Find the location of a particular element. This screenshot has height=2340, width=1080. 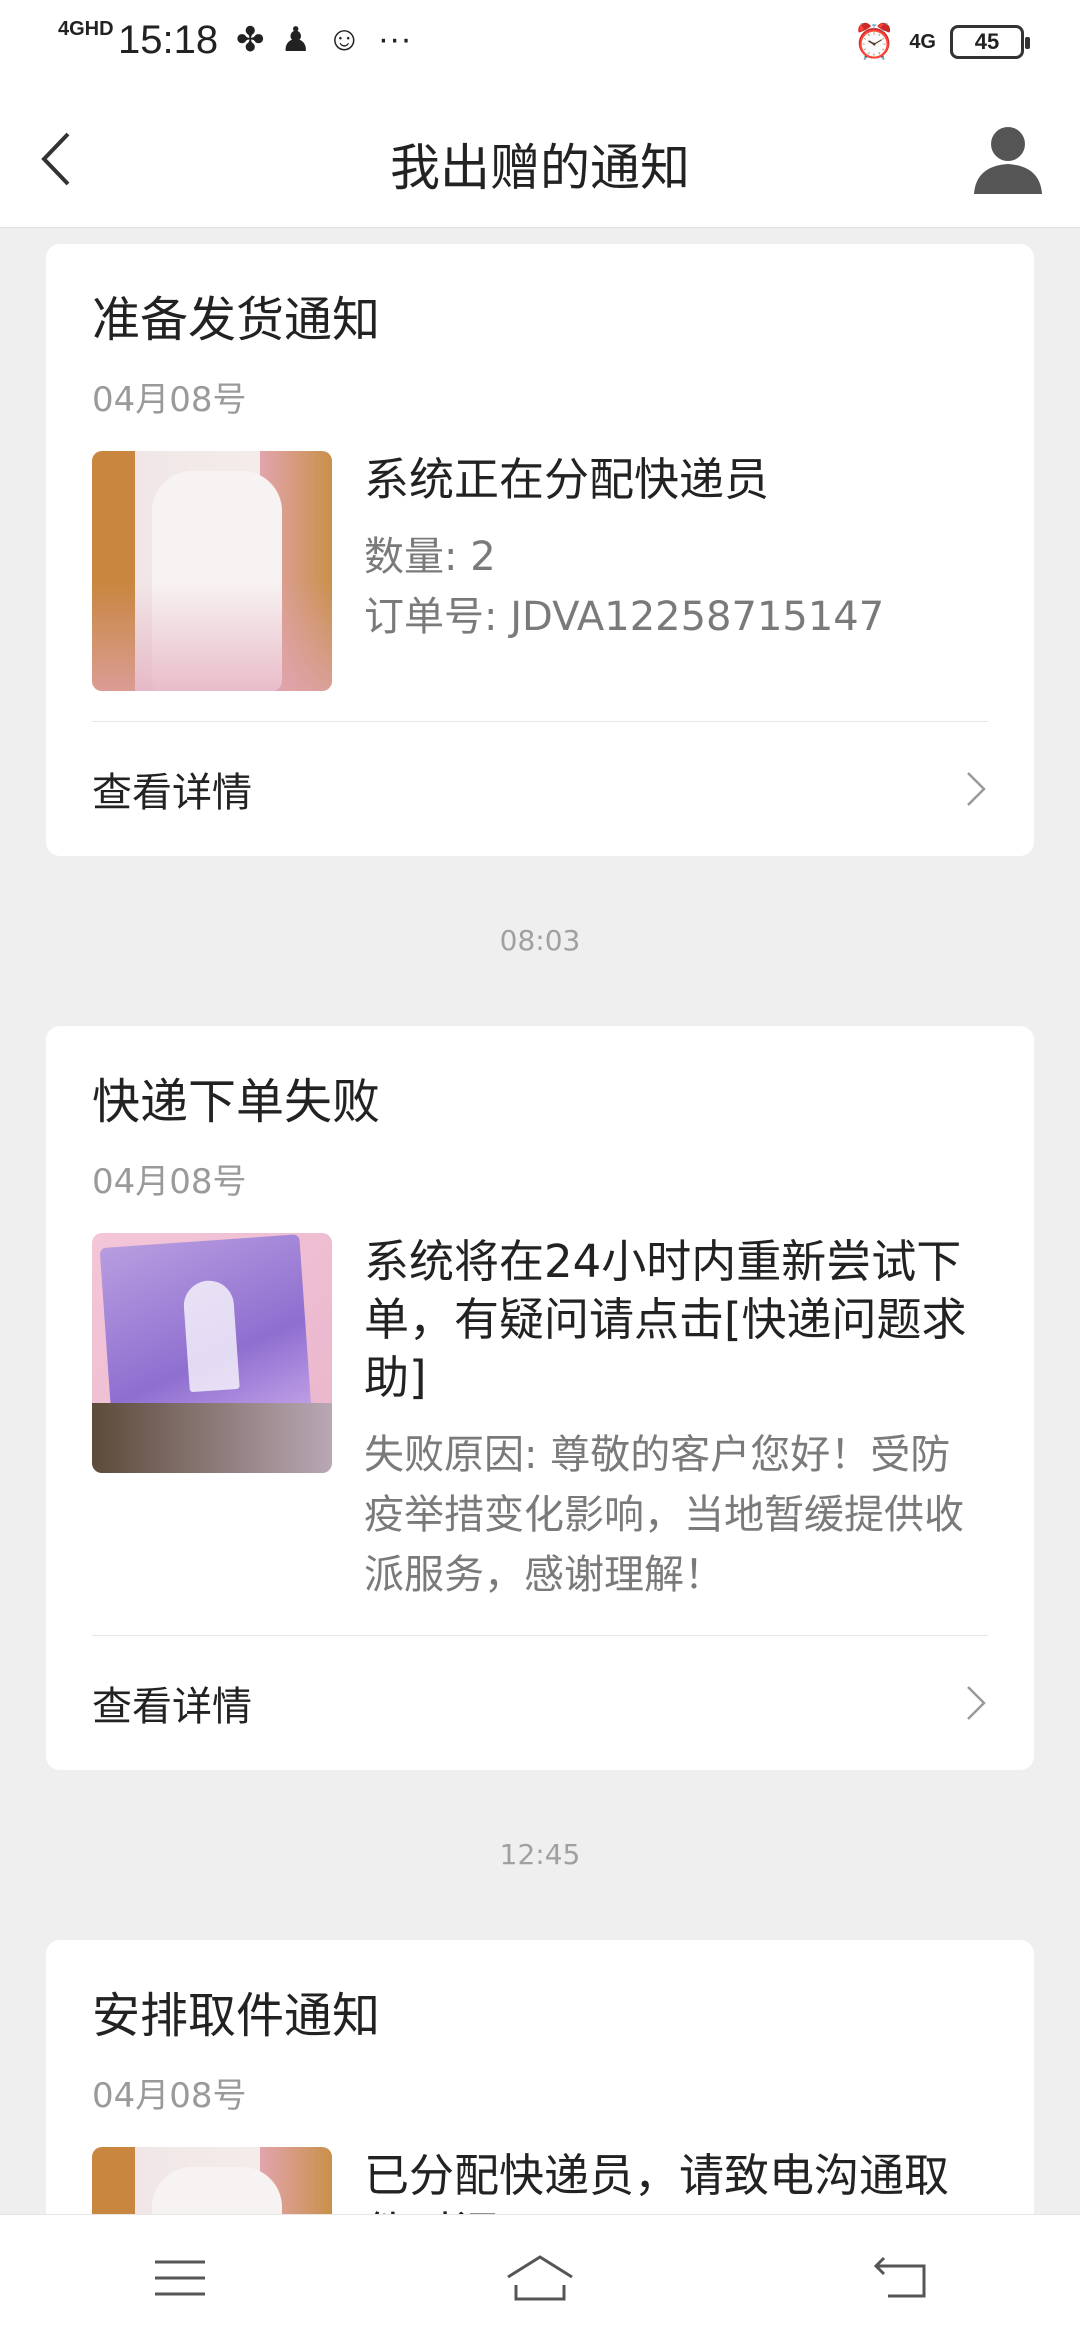

page-title: 我出赠的通知 is located at coordinates (540, 168).